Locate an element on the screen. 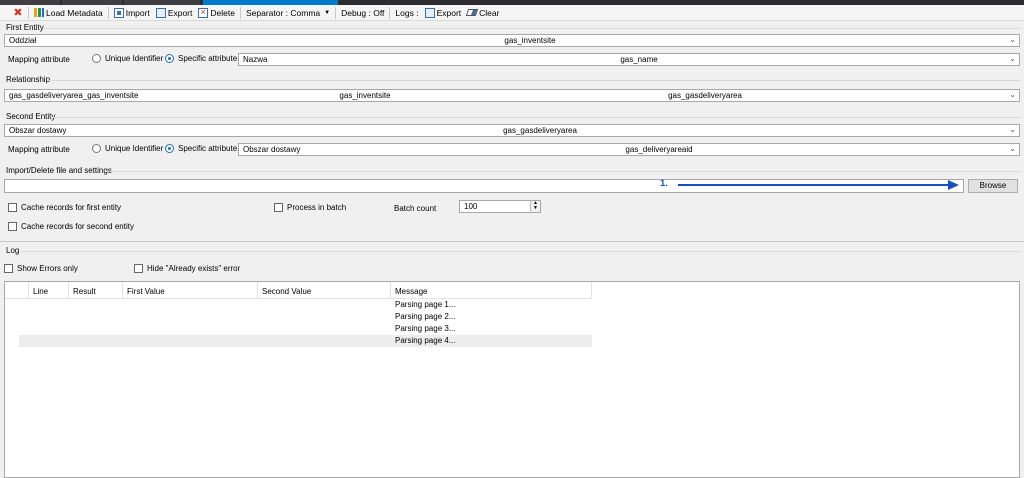  second-radio-unique: Unique Identifier is located at coordinates (127, 148).